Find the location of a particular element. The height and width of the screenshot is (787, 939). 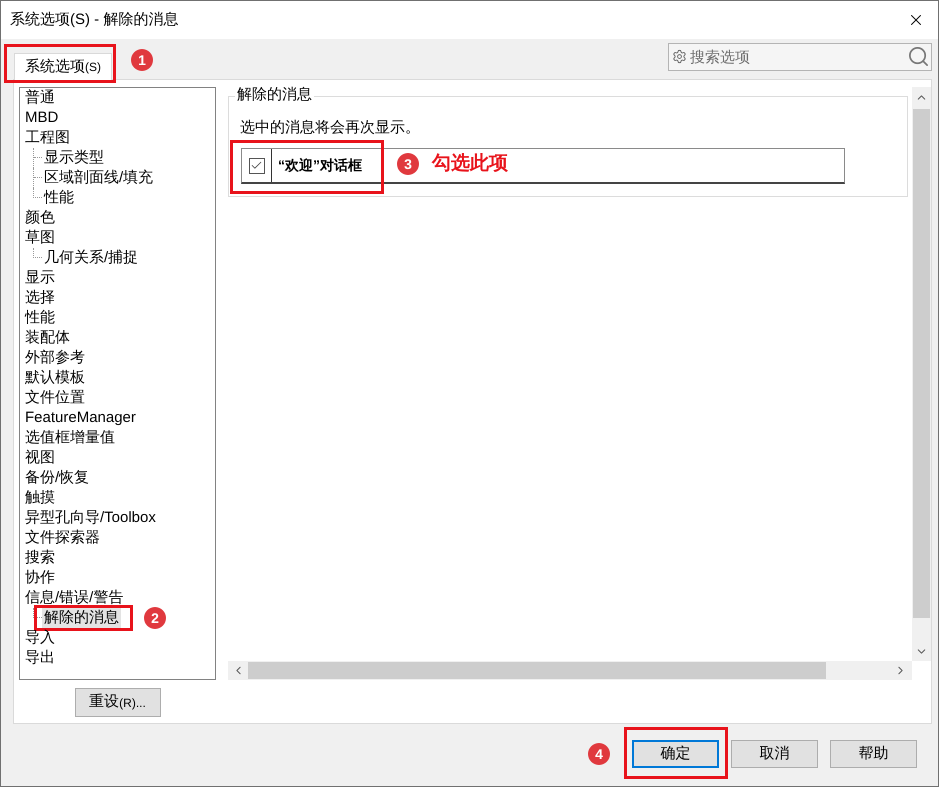

tree-item: 导入 is located at coordinates (40, 638).